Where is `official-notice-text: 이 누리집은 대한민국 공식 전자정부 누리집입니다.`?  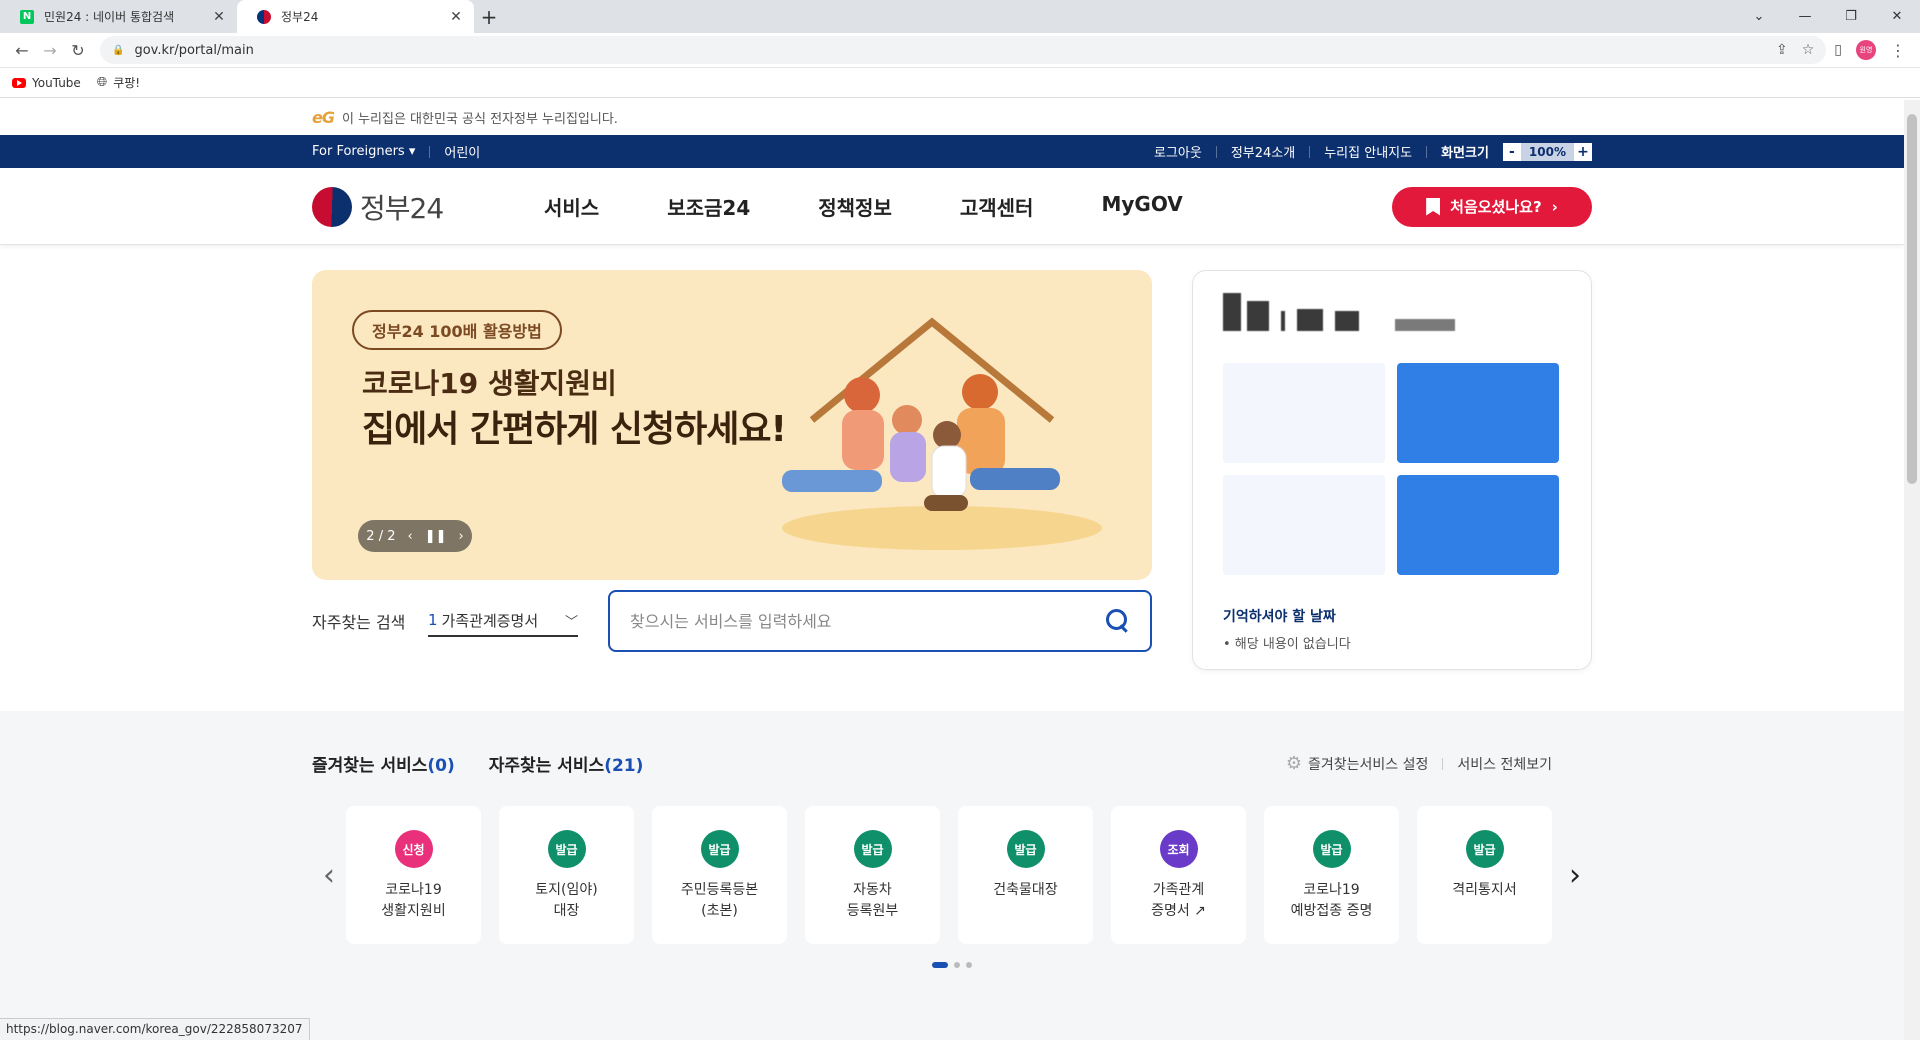 official-notice-text: 이 누리집은 대한민국 공식 전자정부 누리집입니다. is located at coordinates (479, 119).